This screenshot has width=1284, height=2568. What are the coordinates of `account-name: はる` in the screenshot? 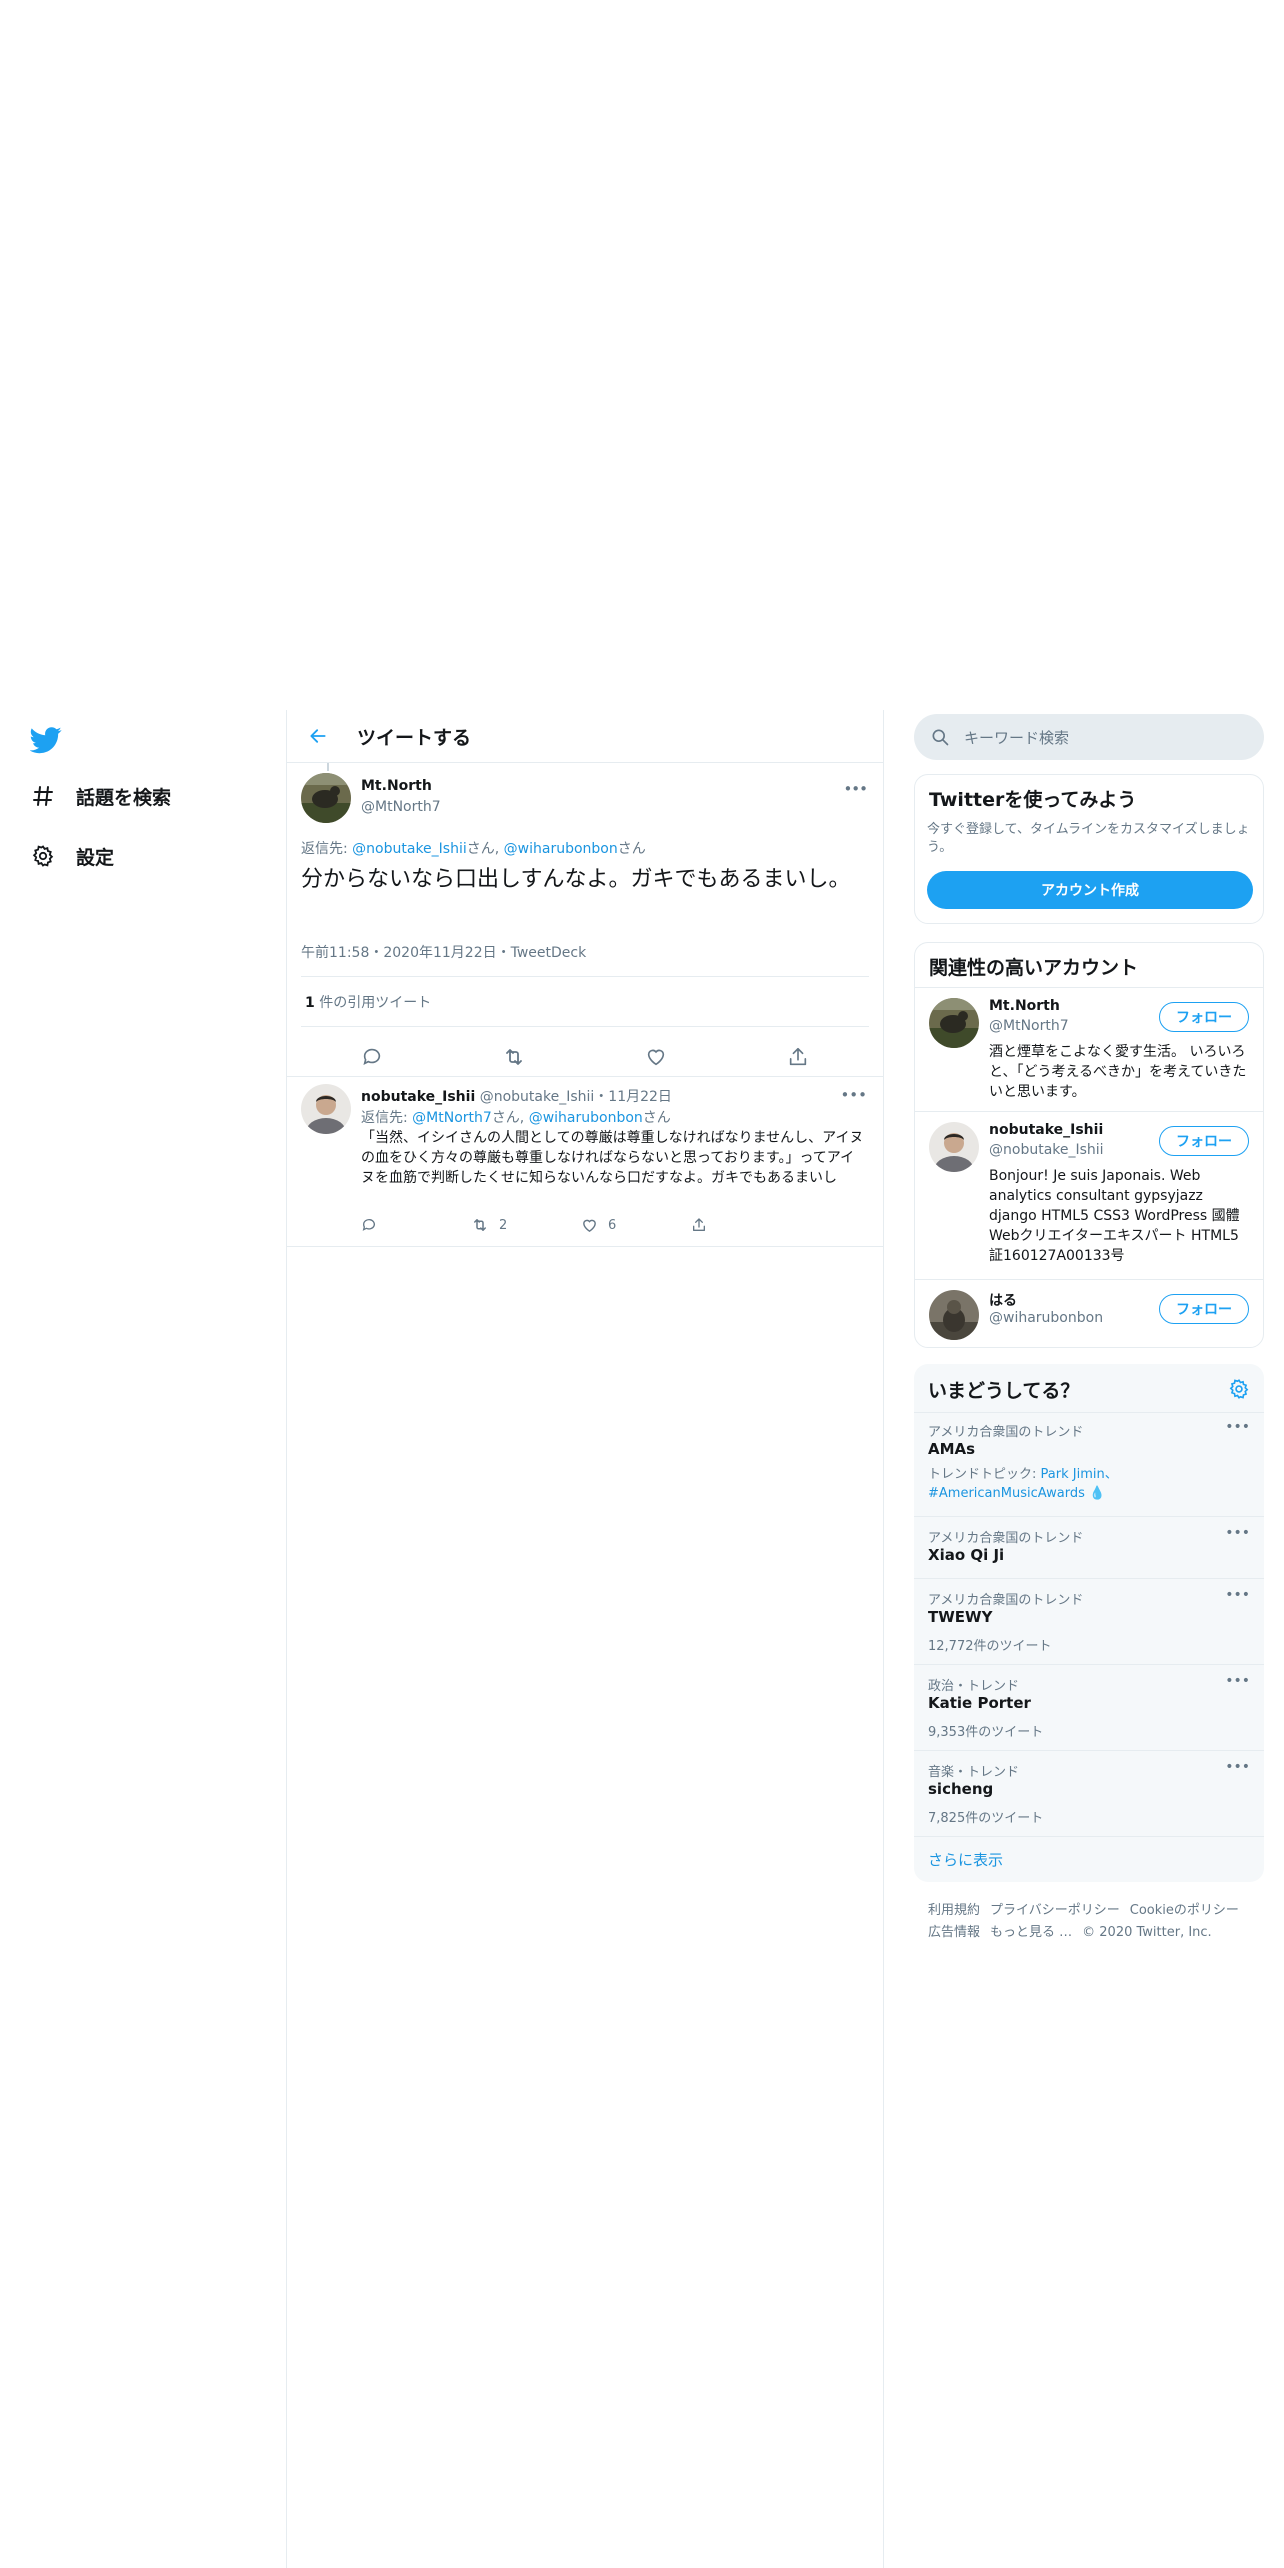 It's located at (1003, 1300).